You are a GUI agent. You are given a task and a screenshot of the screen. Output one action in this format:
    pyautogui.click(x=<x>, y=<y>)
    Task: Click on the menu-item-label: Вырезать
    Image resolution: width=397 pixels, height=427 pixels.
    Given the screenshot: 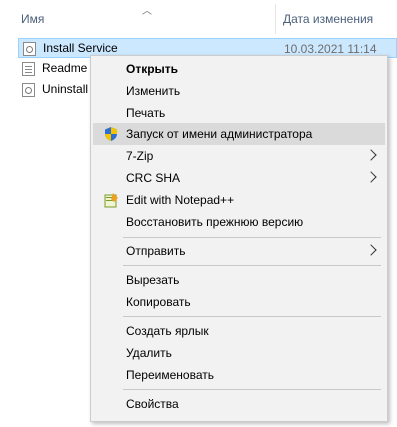 What is the action you would take?
    pyautogui.click(x=153, y=280)
    